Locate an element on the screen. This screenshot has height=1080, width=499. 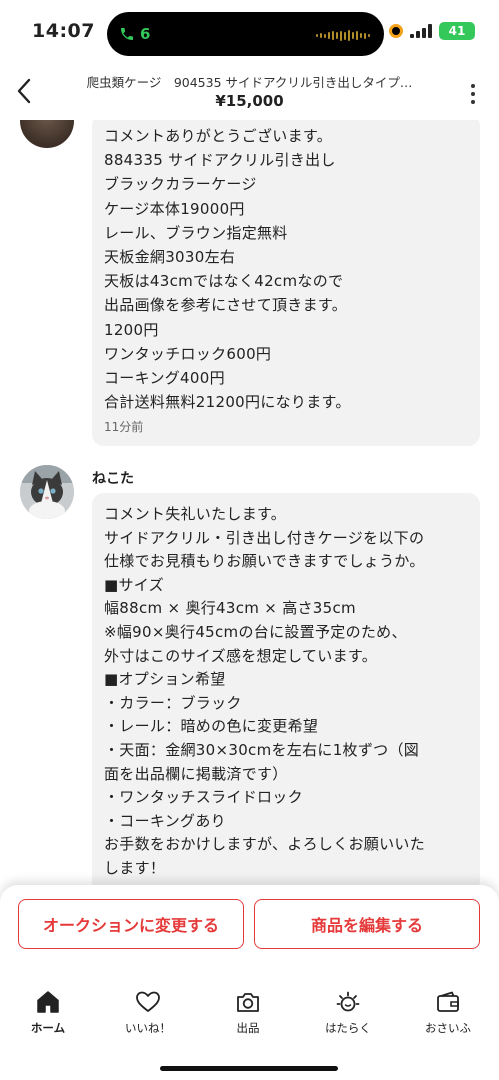
comment-line: ■オプション希望 is located at coordinates (165, 679).